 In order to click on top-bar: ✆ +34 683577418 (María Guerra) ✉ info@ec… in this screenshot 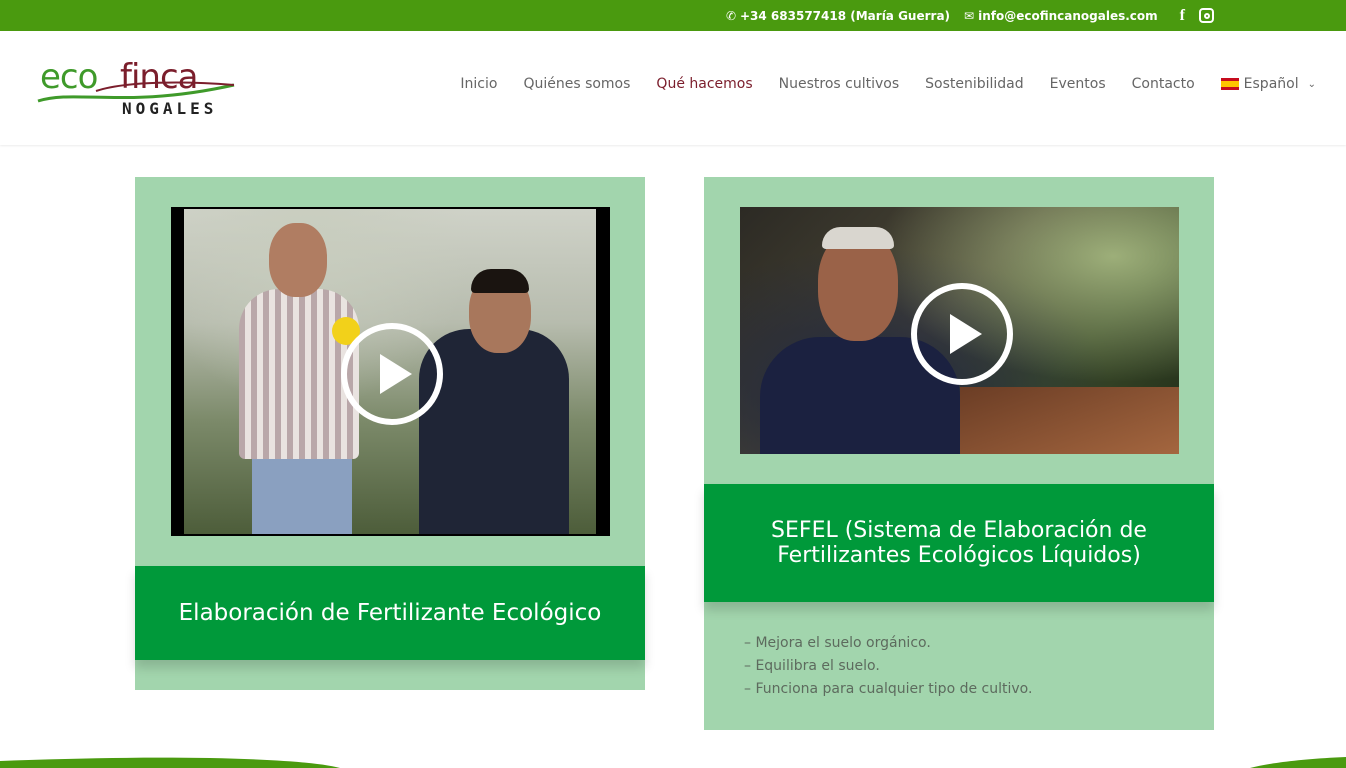, I will do `click(673, 15)`.